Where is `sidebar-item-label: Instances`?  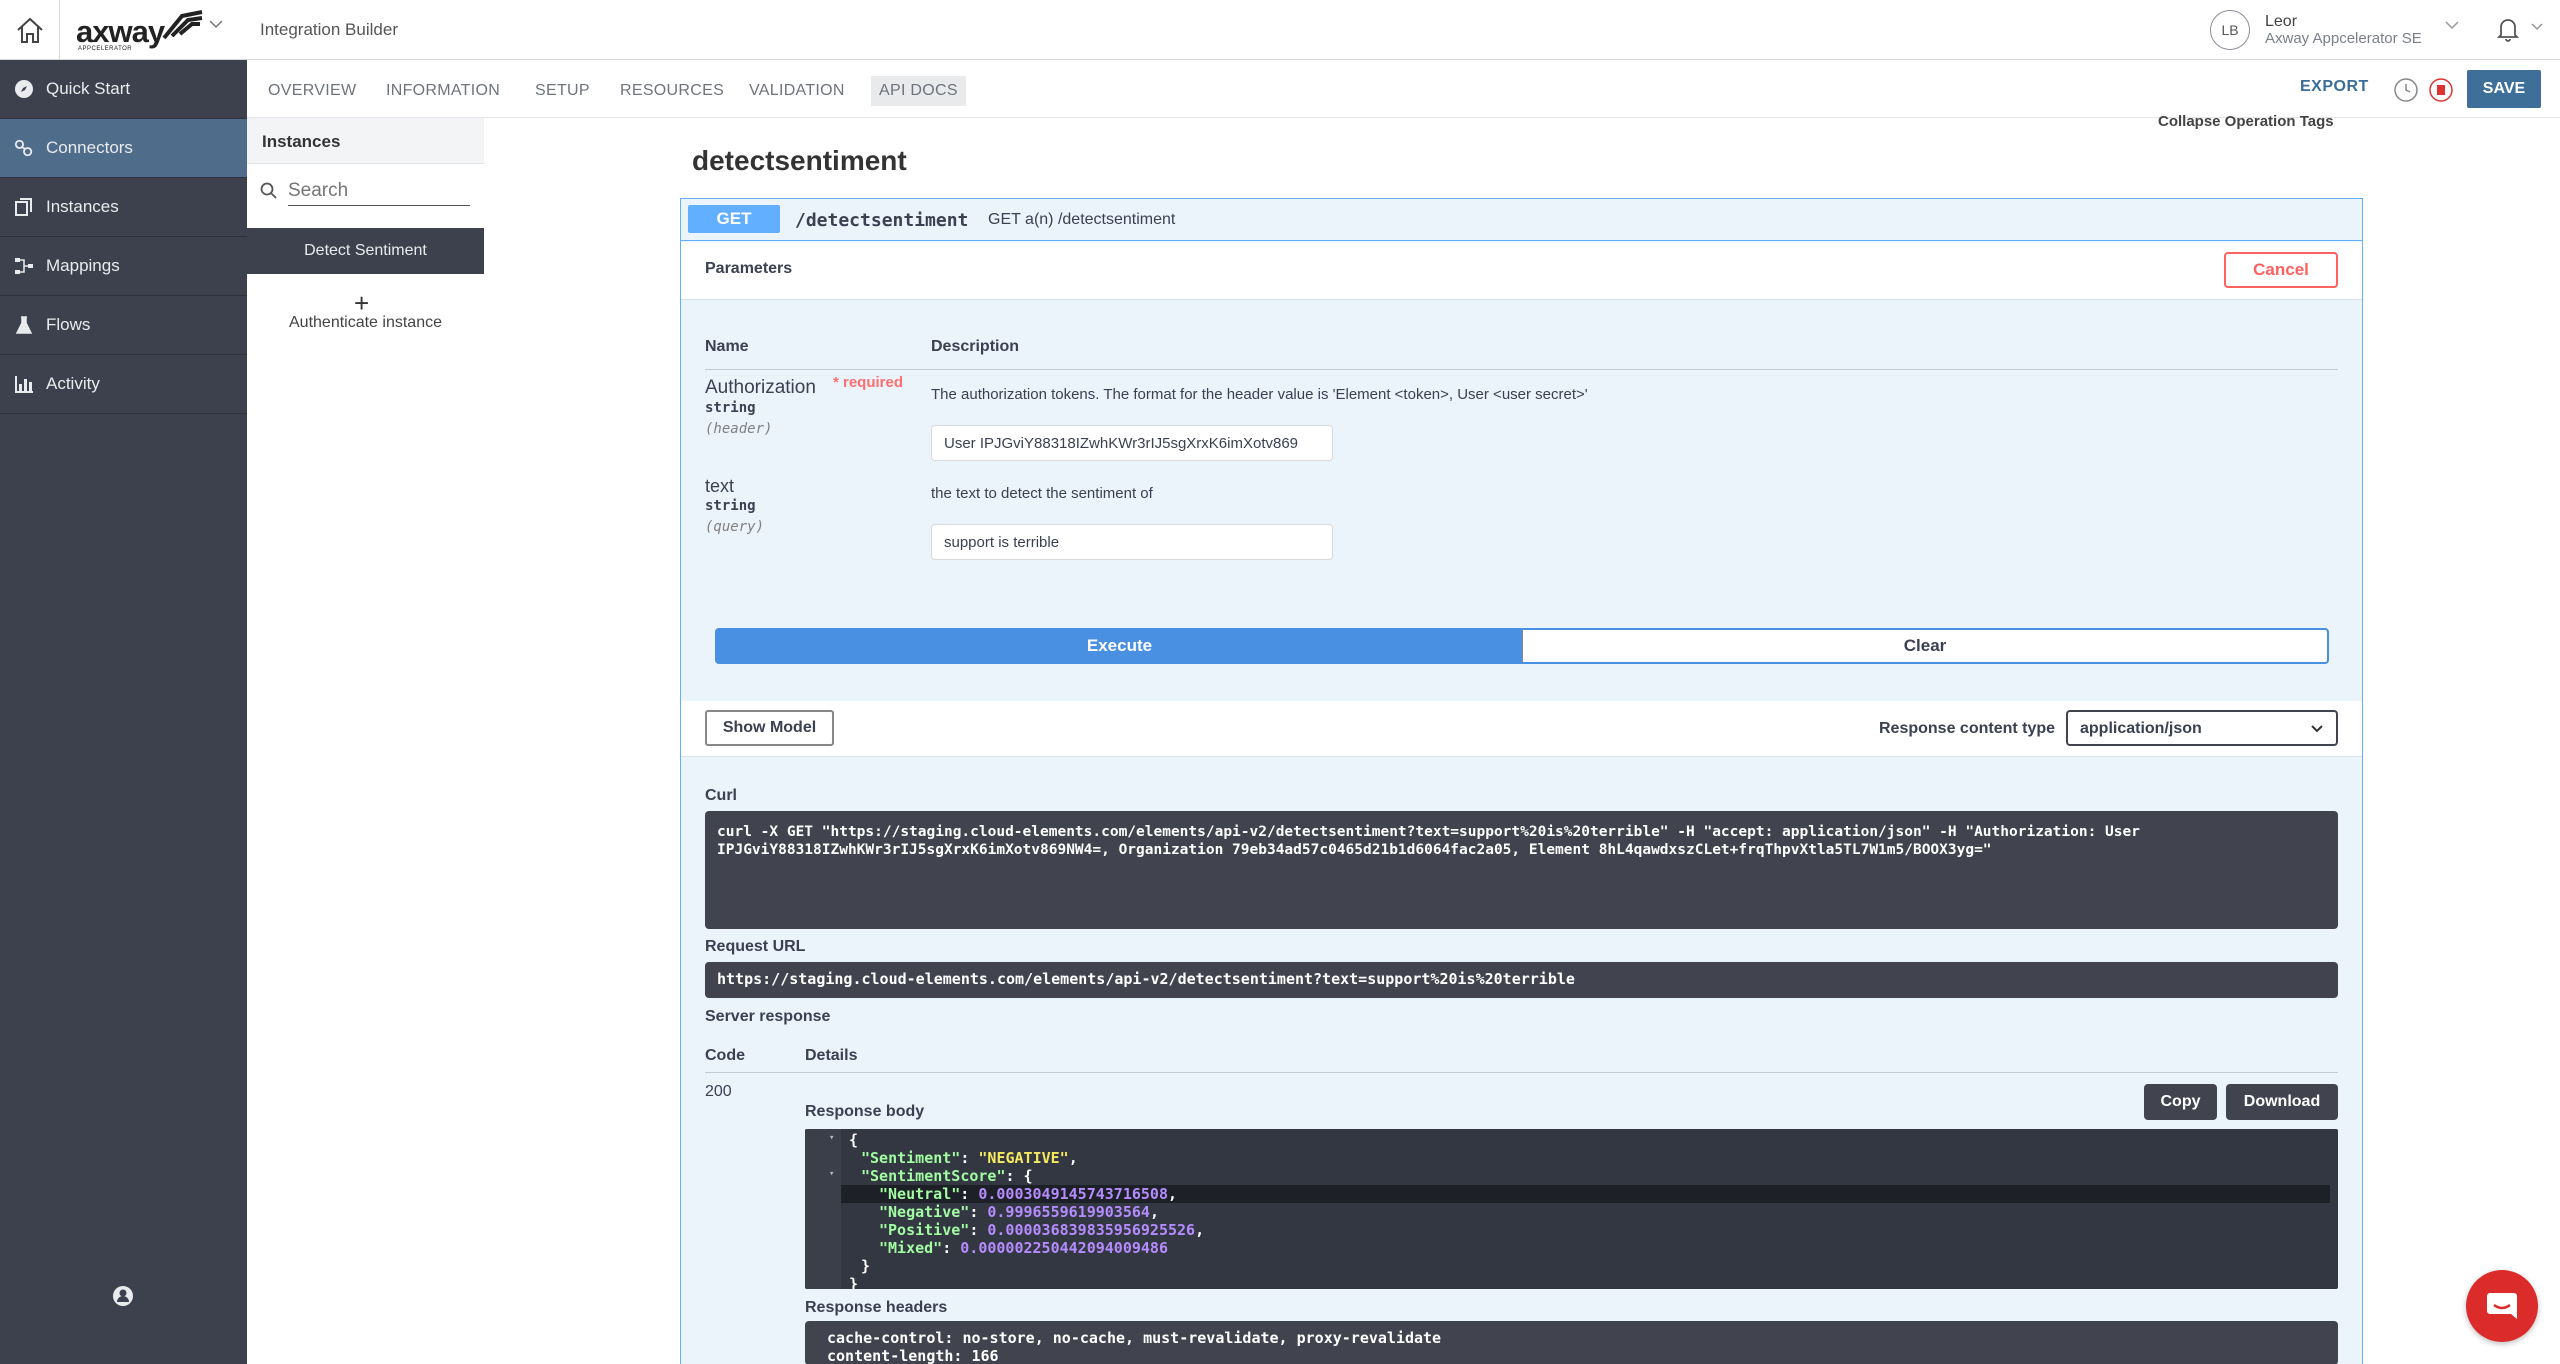 sidebar-item-label: Instances is located at coordinates (82, 206).